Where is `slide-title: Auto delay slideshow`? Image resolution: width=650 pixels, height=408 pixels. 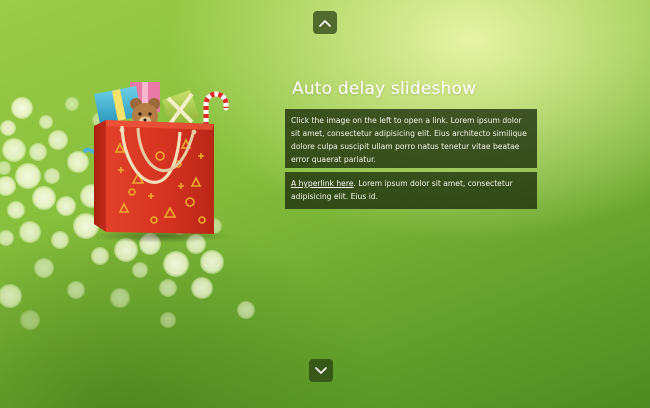
slide-title: Auto delay slideshow is located at coordinates (384, 89).